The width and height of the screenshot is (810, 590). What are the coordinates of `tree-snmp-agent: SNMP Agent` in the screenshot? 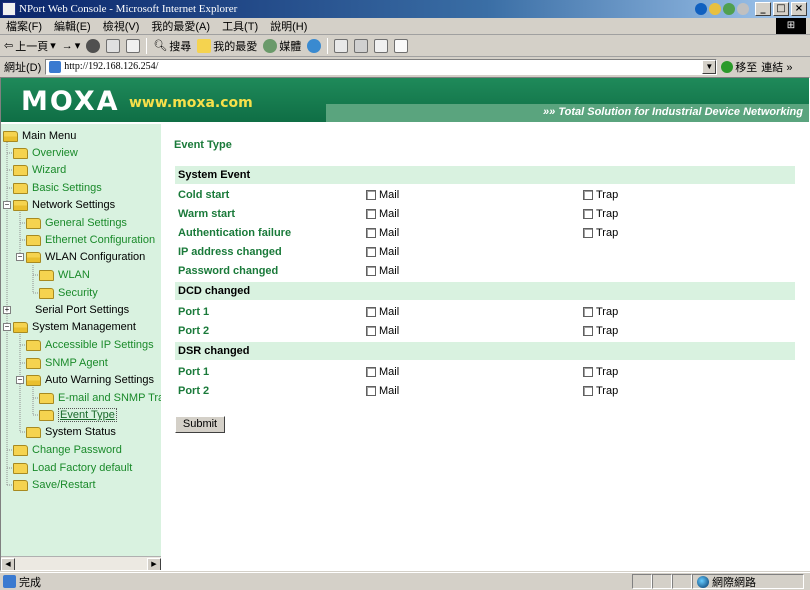 It's located at (67, 363).